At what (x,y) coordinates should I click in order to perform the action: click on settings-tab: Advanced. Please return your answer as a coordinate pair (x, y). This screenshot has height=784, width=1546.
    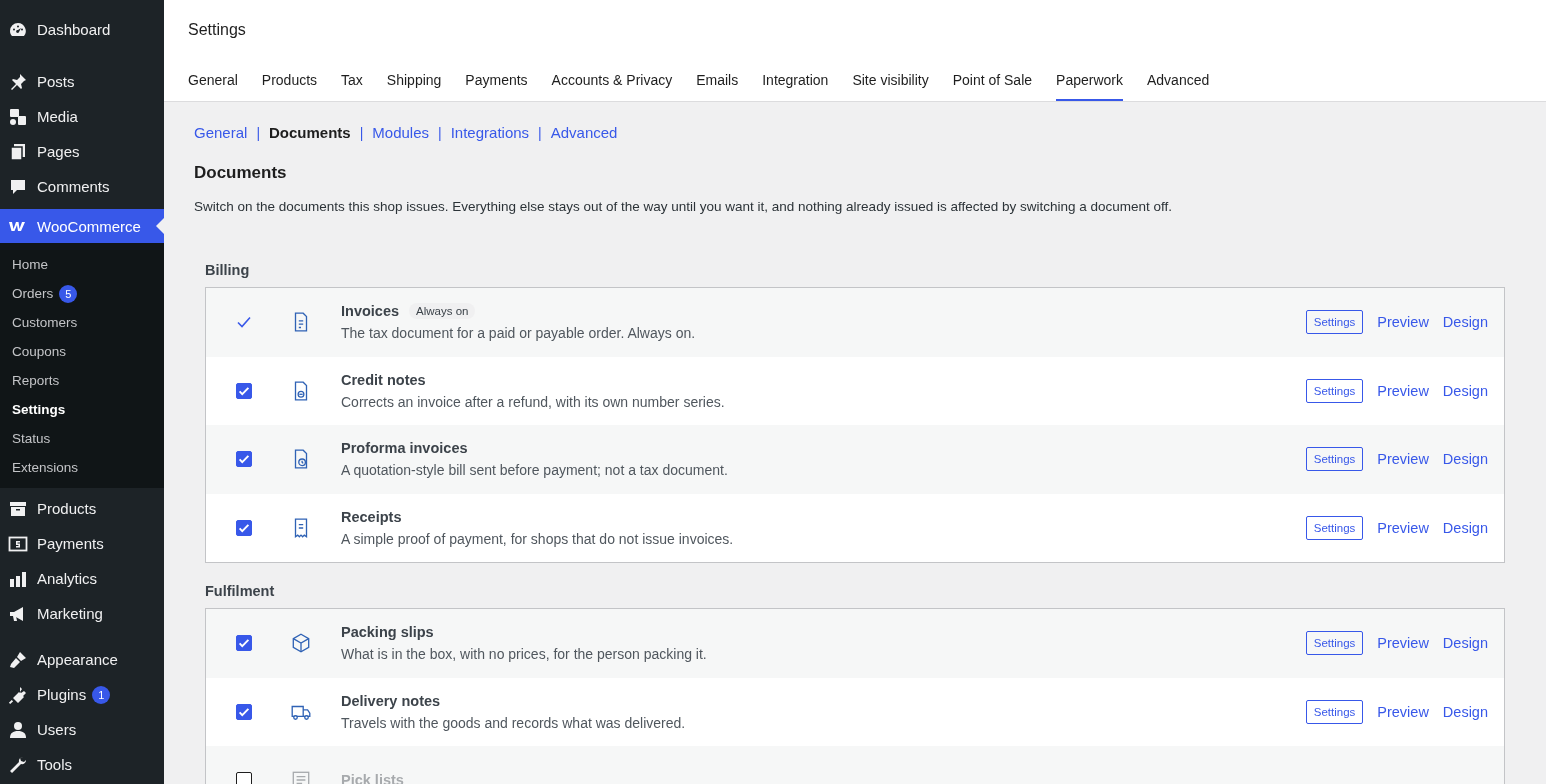
    Looking at the image, I should click on (1178, 86).